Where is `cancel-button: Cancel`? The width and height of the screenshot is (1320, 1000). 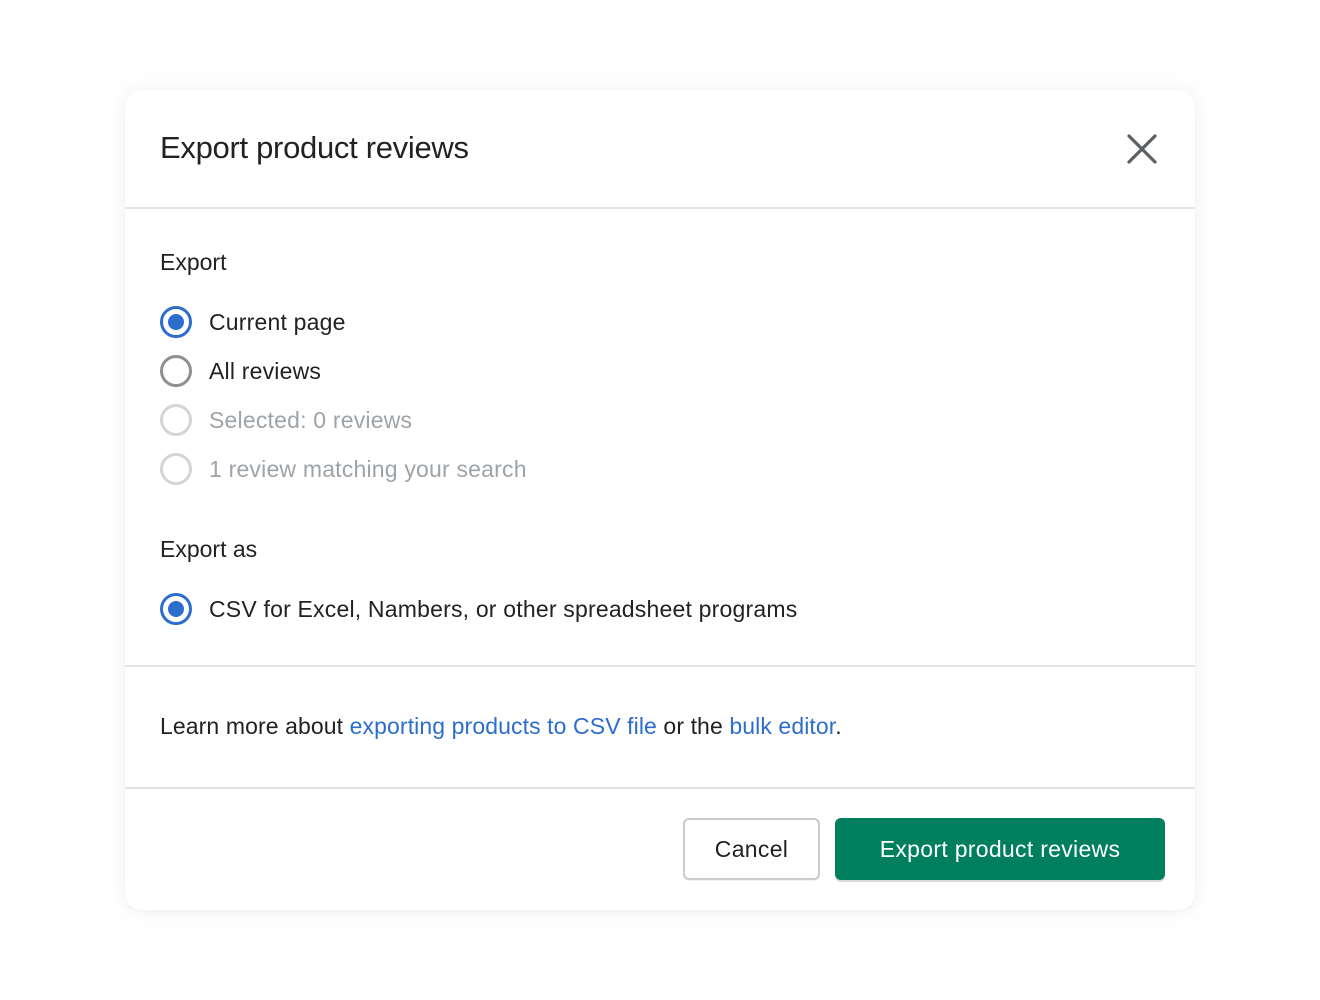
cancel-button: Cancel is located at coordinates (751, 849).